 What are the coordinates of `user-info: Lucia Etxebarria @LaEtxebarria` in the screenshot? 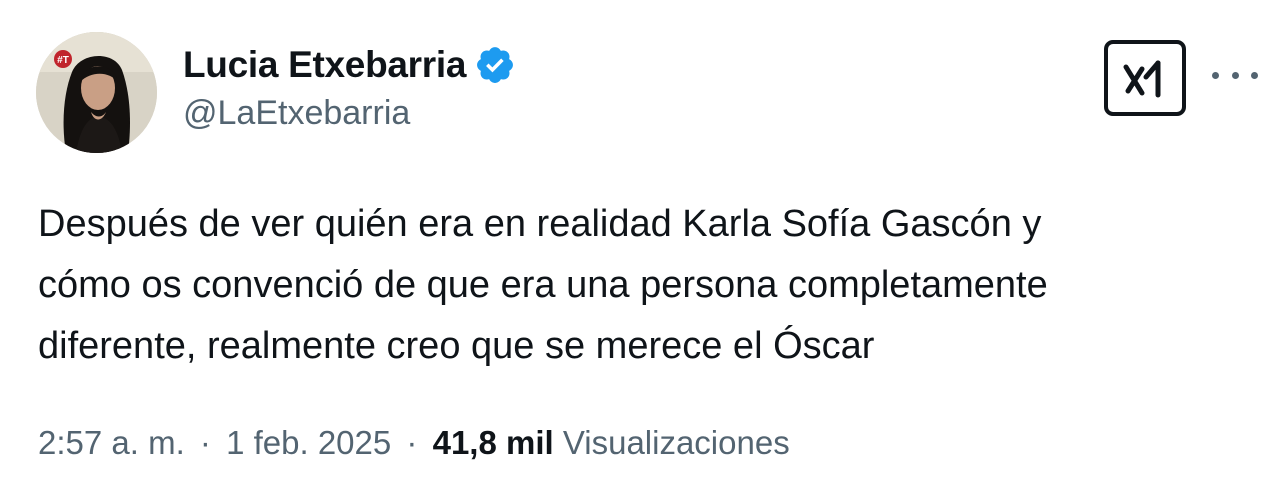 It's located at (349, 86).